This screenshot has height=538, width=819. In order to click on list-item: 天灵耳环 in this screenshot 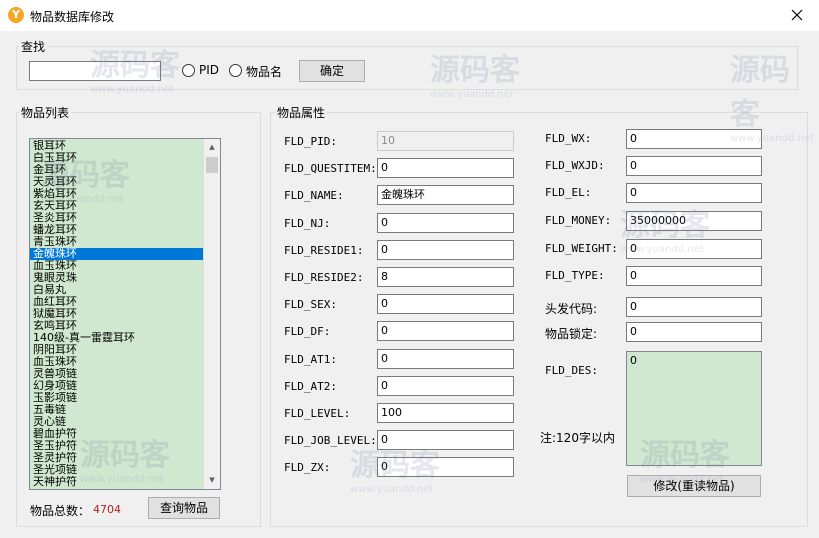, I will do `click(117, 182)`.